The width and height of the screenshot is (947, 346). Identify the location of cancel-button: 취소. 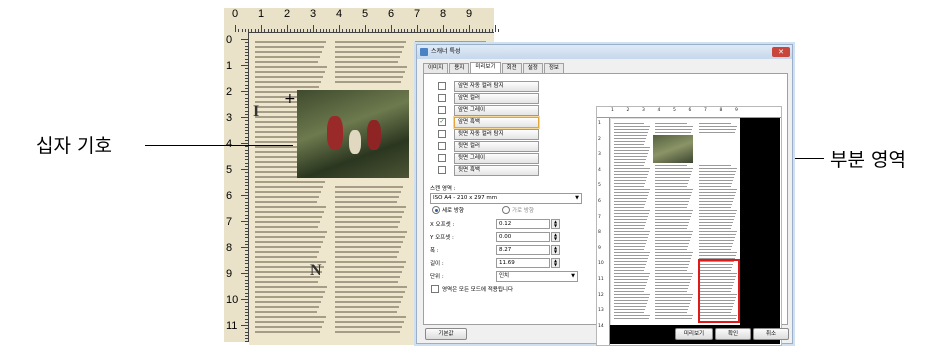
(771, 334).